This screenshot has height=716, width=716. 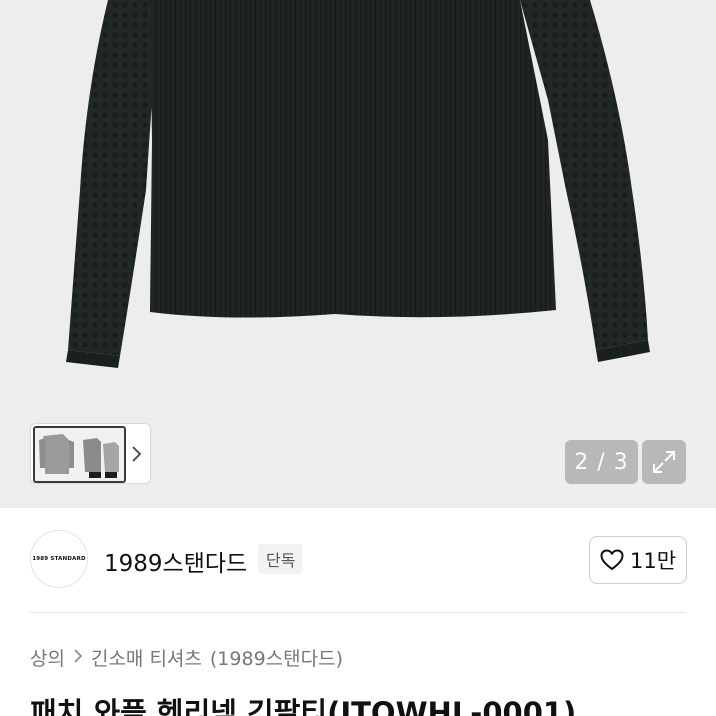 What do you see at coordinates (146, 657) in the screenshot?
I see `breadcrumb-item-subcategory: 긴소매 티셔츠` at bounding box center [146, 657].